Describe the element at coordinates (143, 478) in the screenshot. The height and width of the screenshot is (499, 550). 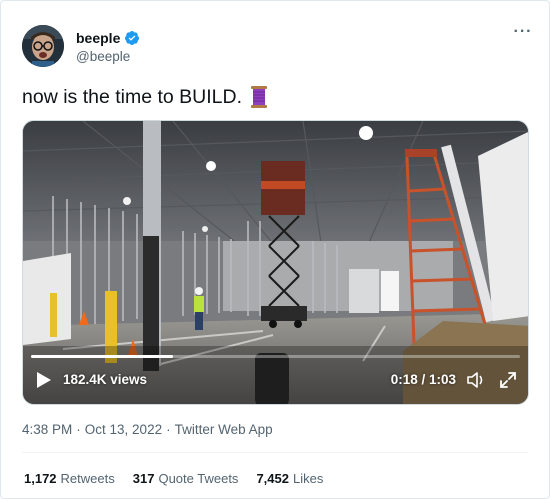
I see `quote-tweets-count: 317` at that location.